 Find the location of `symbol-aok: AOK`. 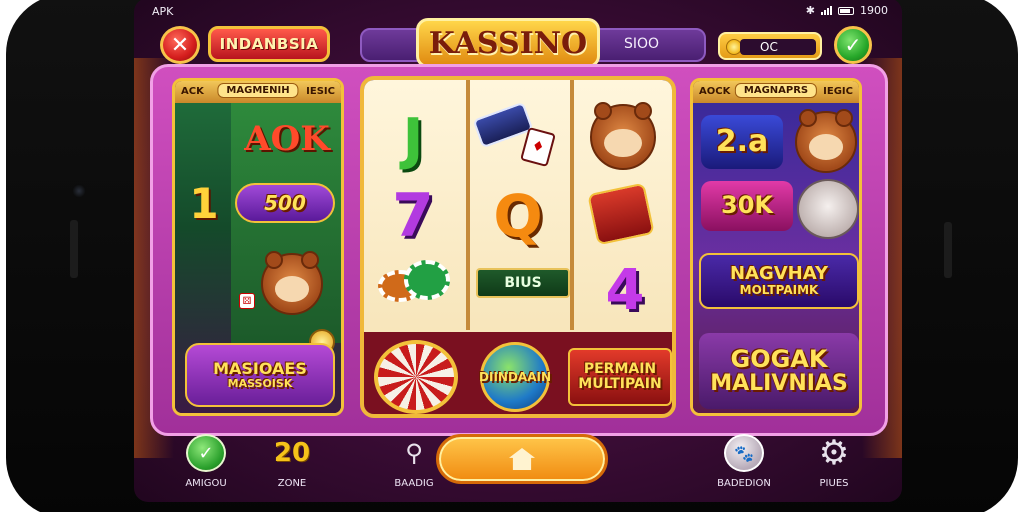

symbol-aok: AOK is located at coordinates (287, 139).